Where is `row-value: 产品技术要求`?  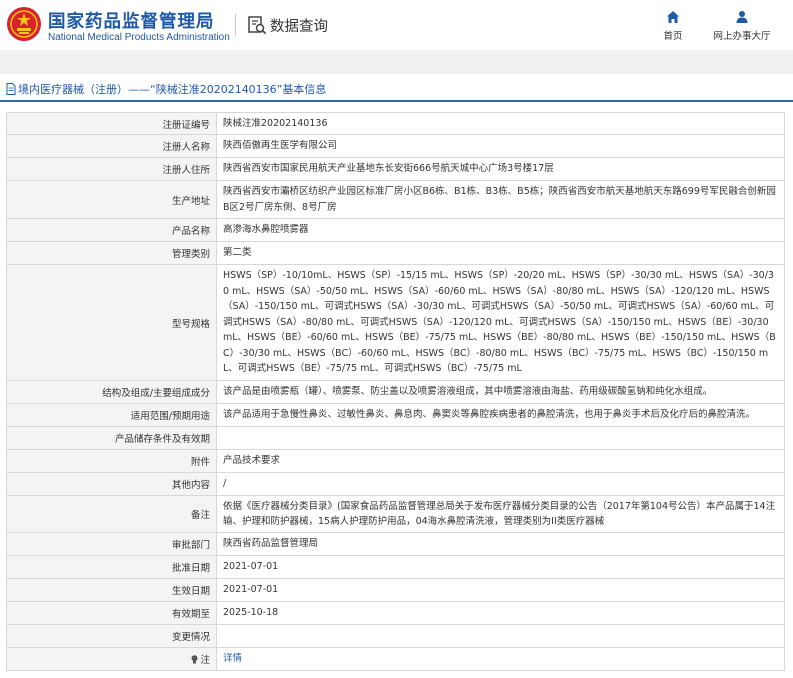 row-value: 产品技术要求 is located at coordinates (500, 461).